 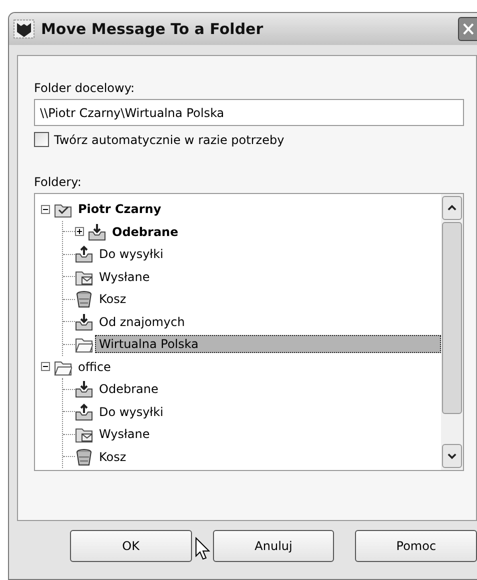 I want to click on folder-item: Wirtualna Polska, so click(x=268, y=344).